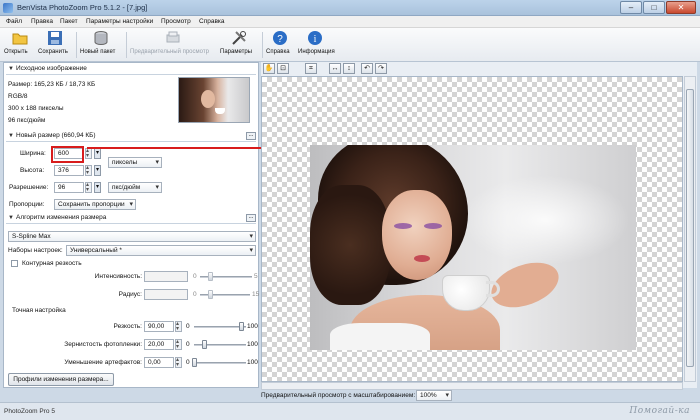 This screenshot has width=700, height=420. Describe the element at coordinates (220, 326) in the screenshot. I see `sharpness-slider` at that location.